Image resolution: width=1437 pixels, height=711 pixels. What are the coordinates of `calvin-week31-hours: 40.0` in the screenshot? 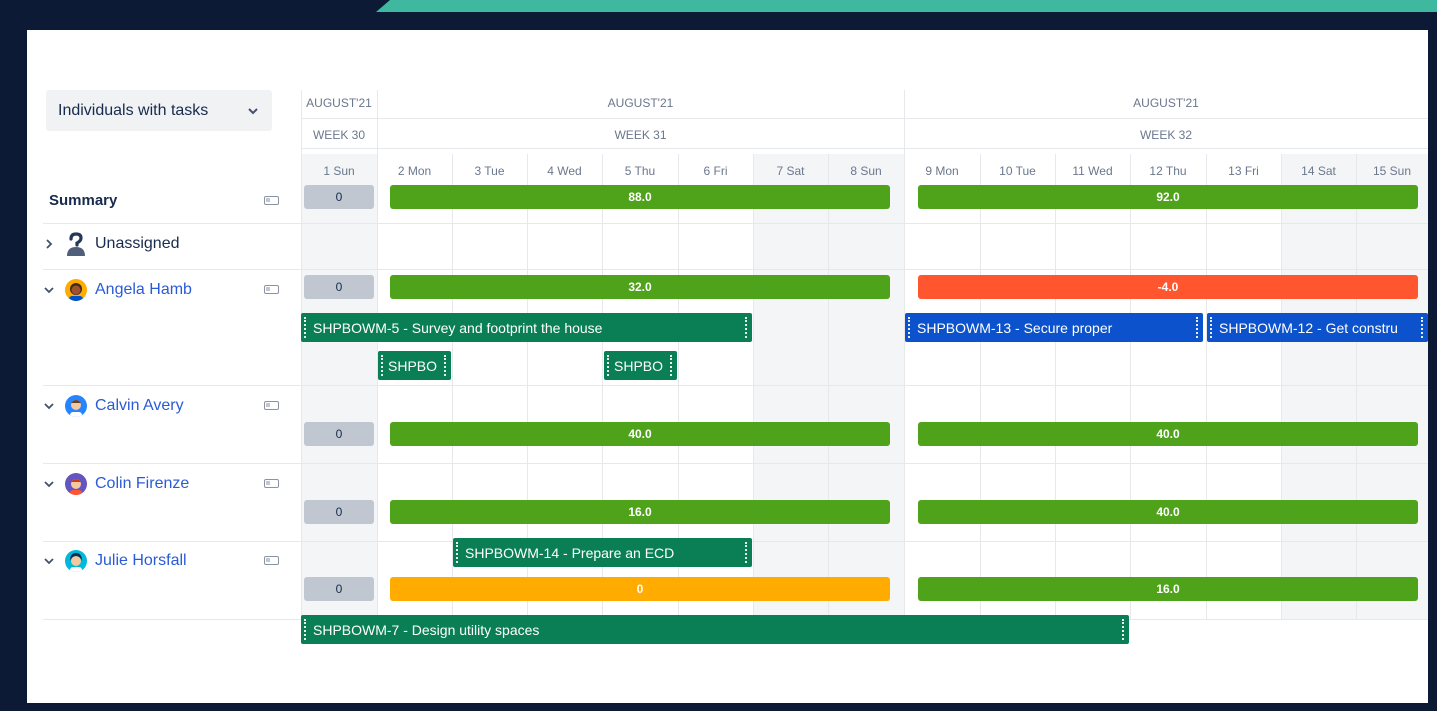 It's located at (640, 434).